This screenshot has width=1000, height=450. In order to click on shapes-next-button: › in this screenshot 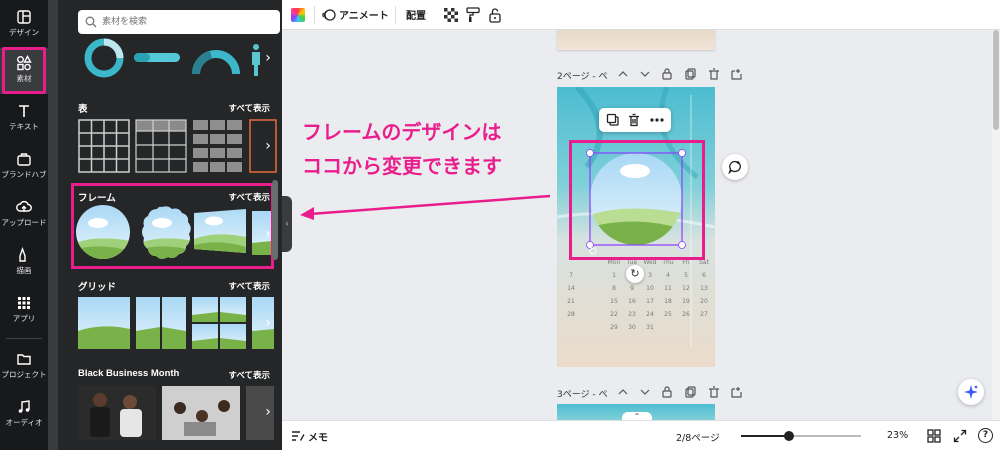, I will do `click(268, 58)`.